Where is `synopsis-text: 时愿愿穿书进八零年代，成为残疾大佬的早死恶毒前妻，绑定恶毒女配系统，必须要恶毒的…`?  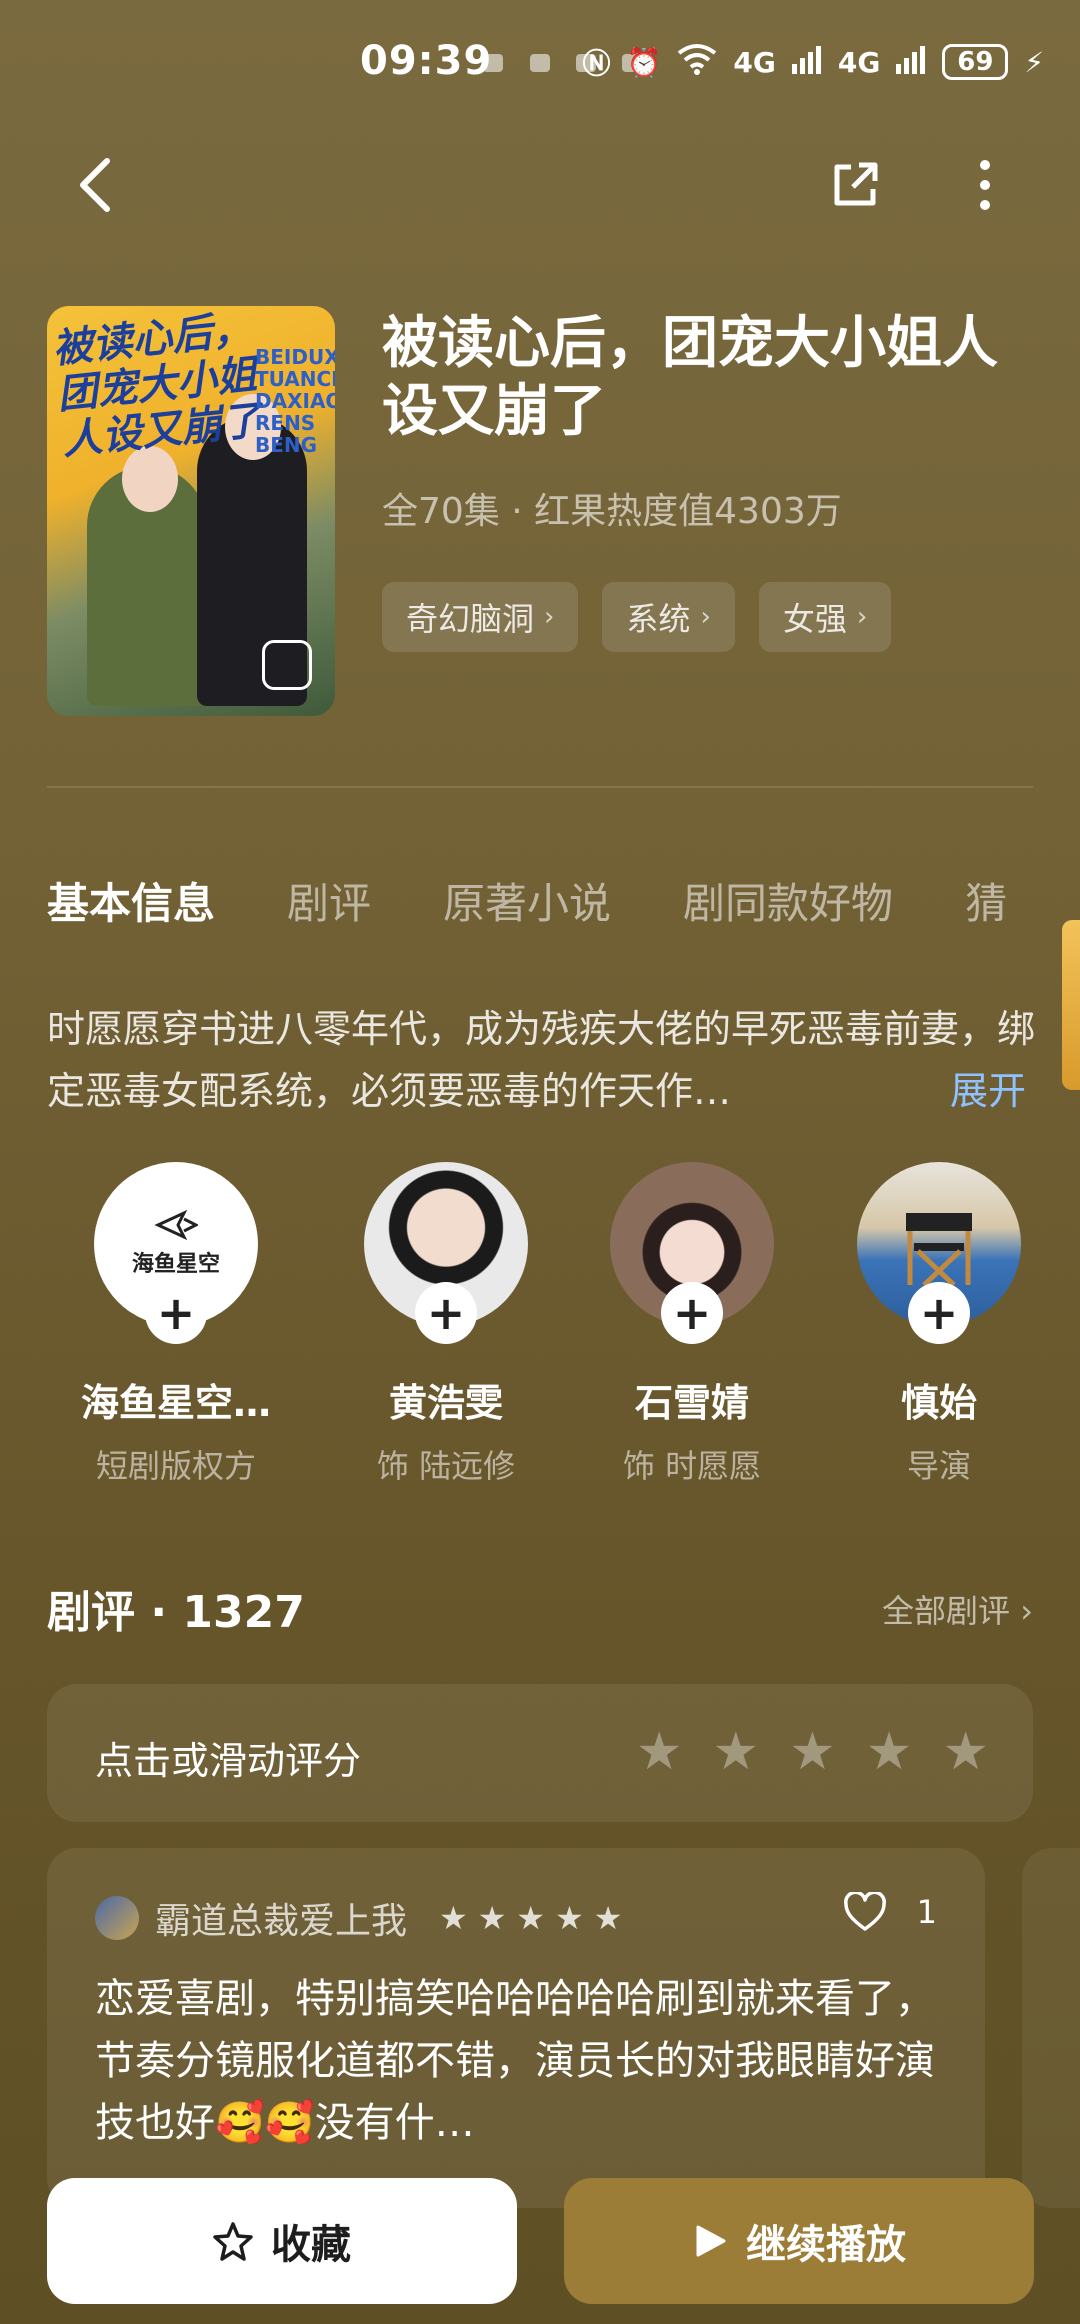 synopsis-text: 时愿愿穿书进八零年代，成为残疾大佬的早死恶毒前妻，绑定恶毒女配系统，必须要恶毒的… is located at coordinates (541, 1060).